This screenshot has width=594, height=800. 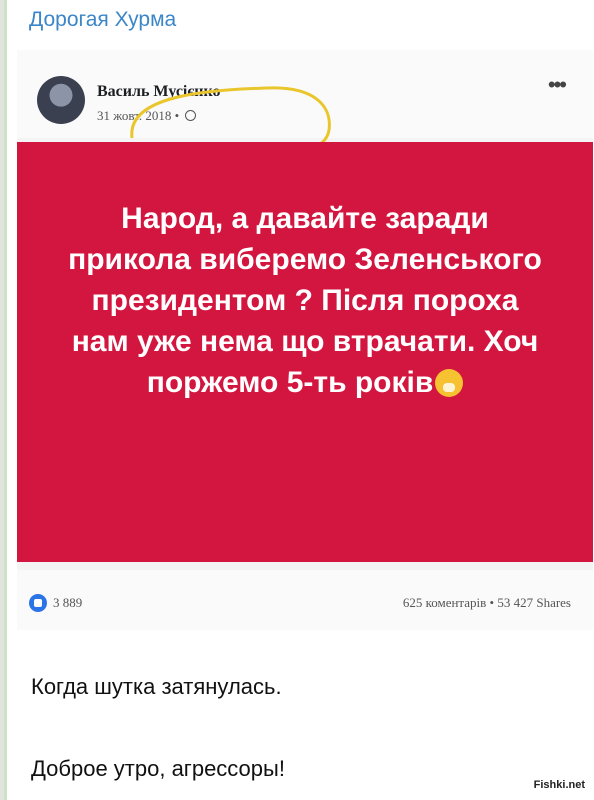 I want to click on caption-line-2: Доброе утро, агрессоры!, so click(x=158, y=768).